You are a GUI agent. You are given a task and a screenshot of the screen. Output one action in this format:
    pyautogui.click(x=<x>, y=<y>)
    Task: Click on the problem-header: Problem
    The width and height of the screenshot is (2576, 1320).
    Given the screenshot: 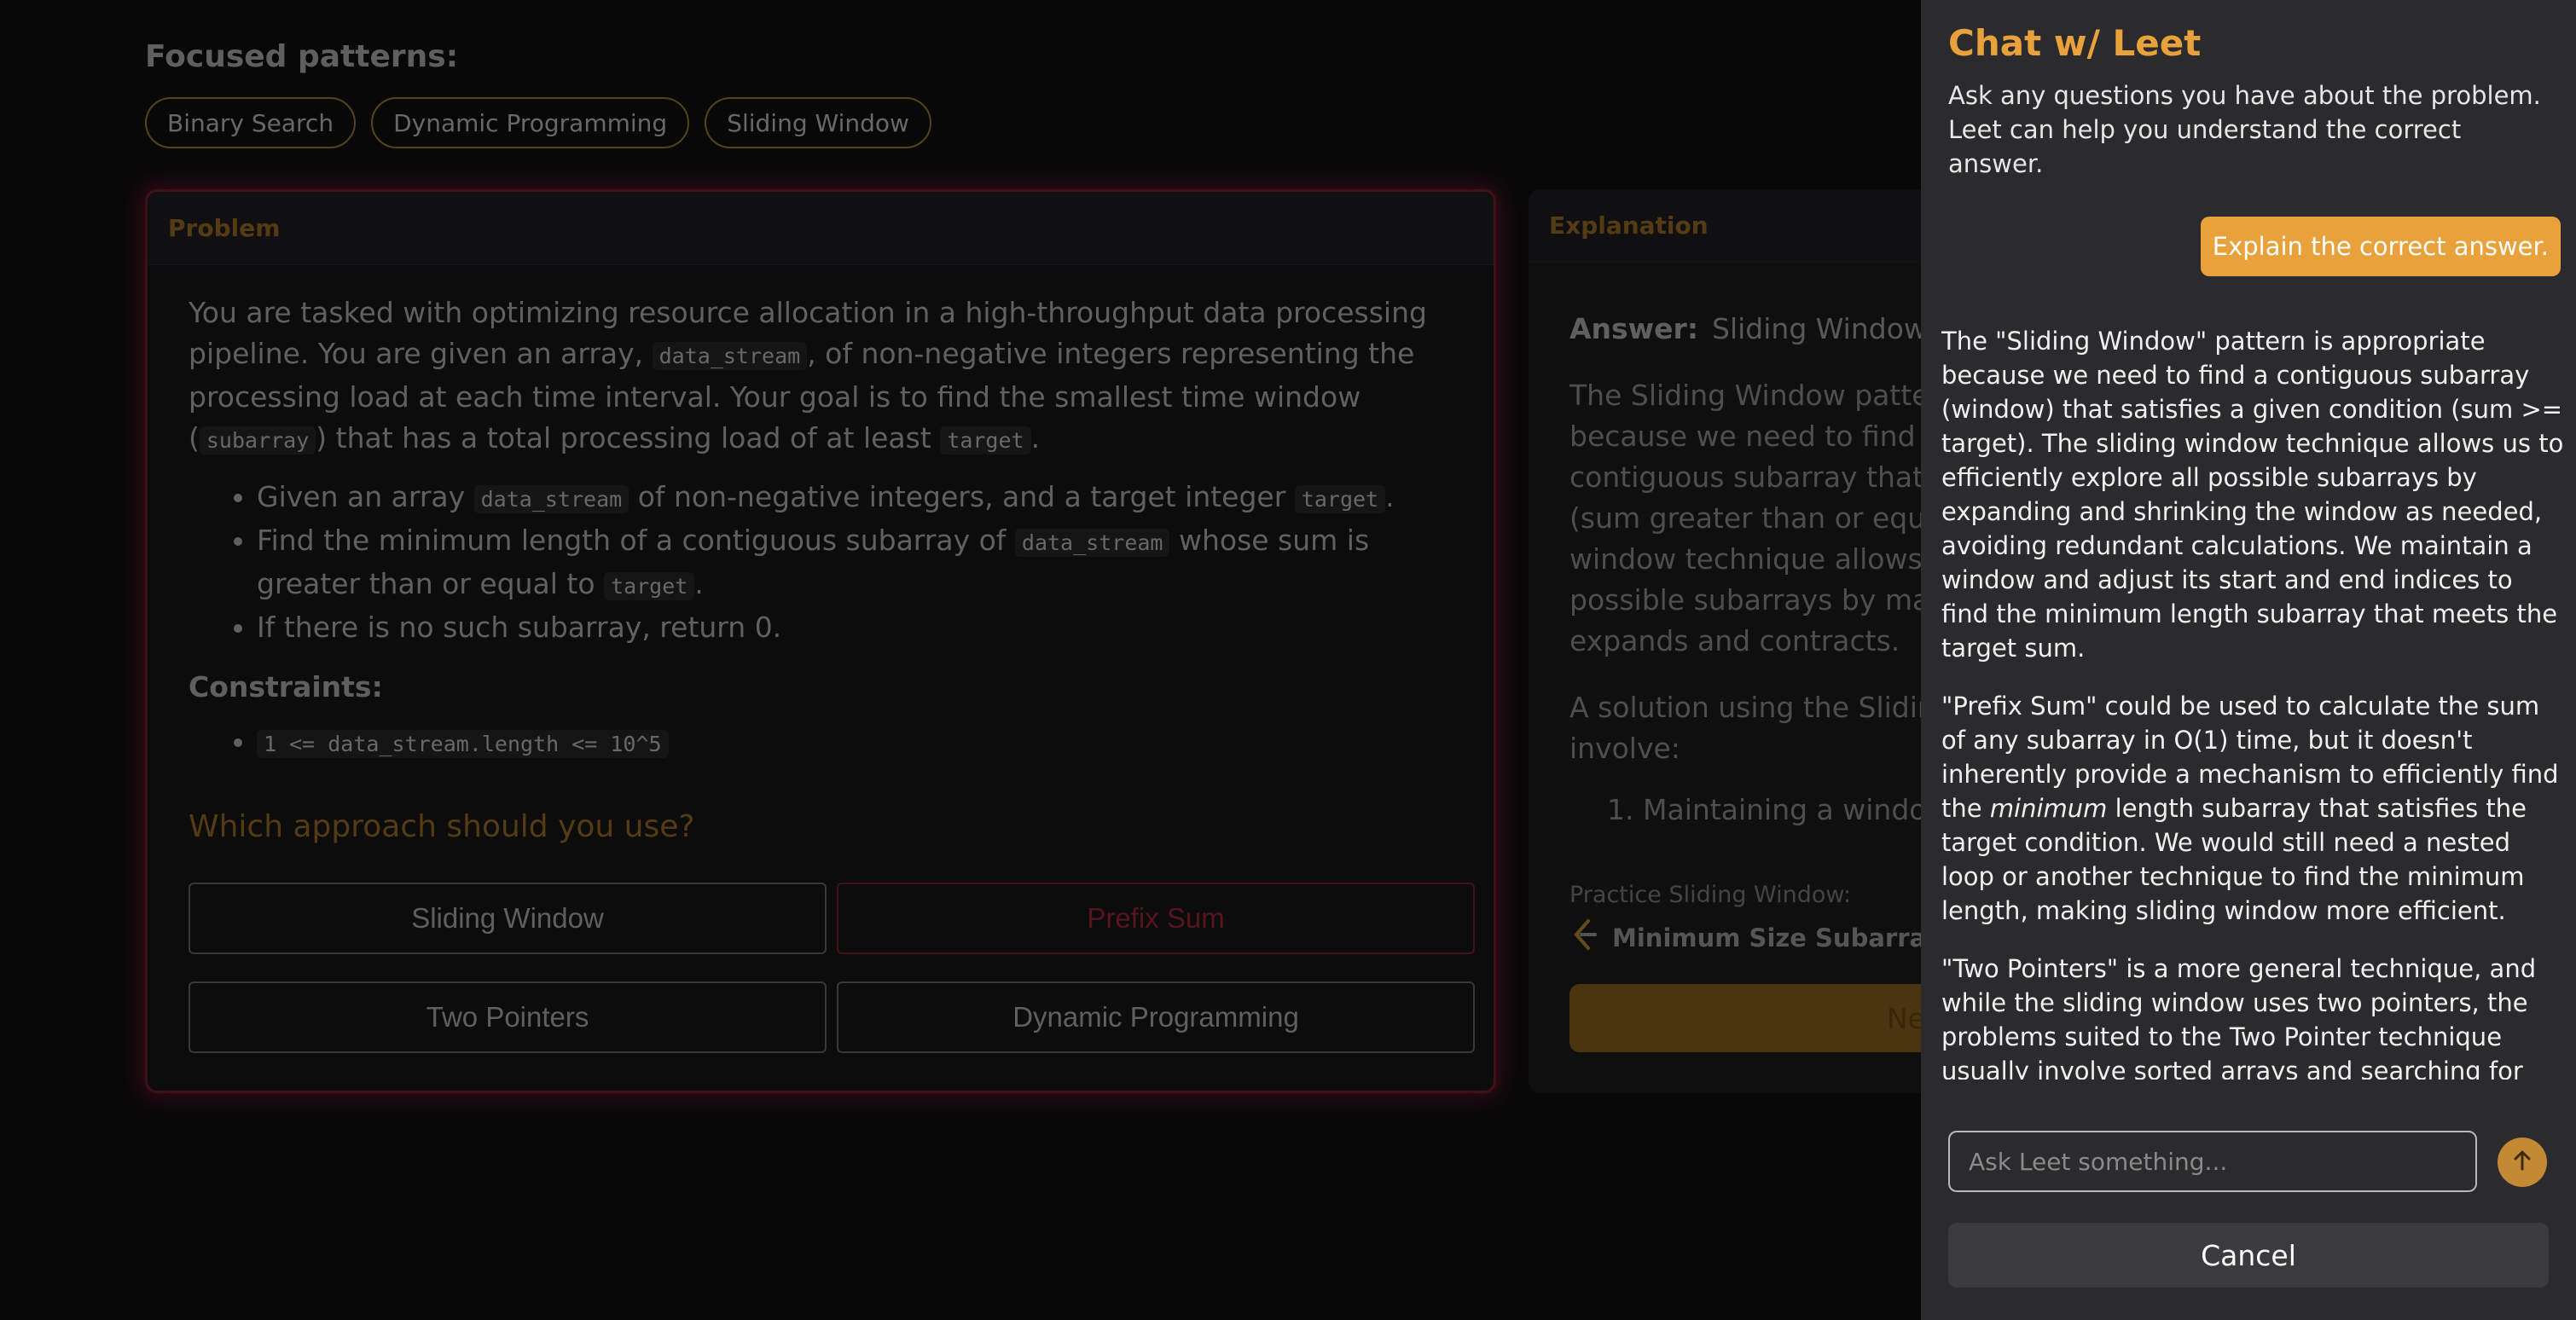 What is the action you would take?
    pyautogui.click(x=821, y=228)
    